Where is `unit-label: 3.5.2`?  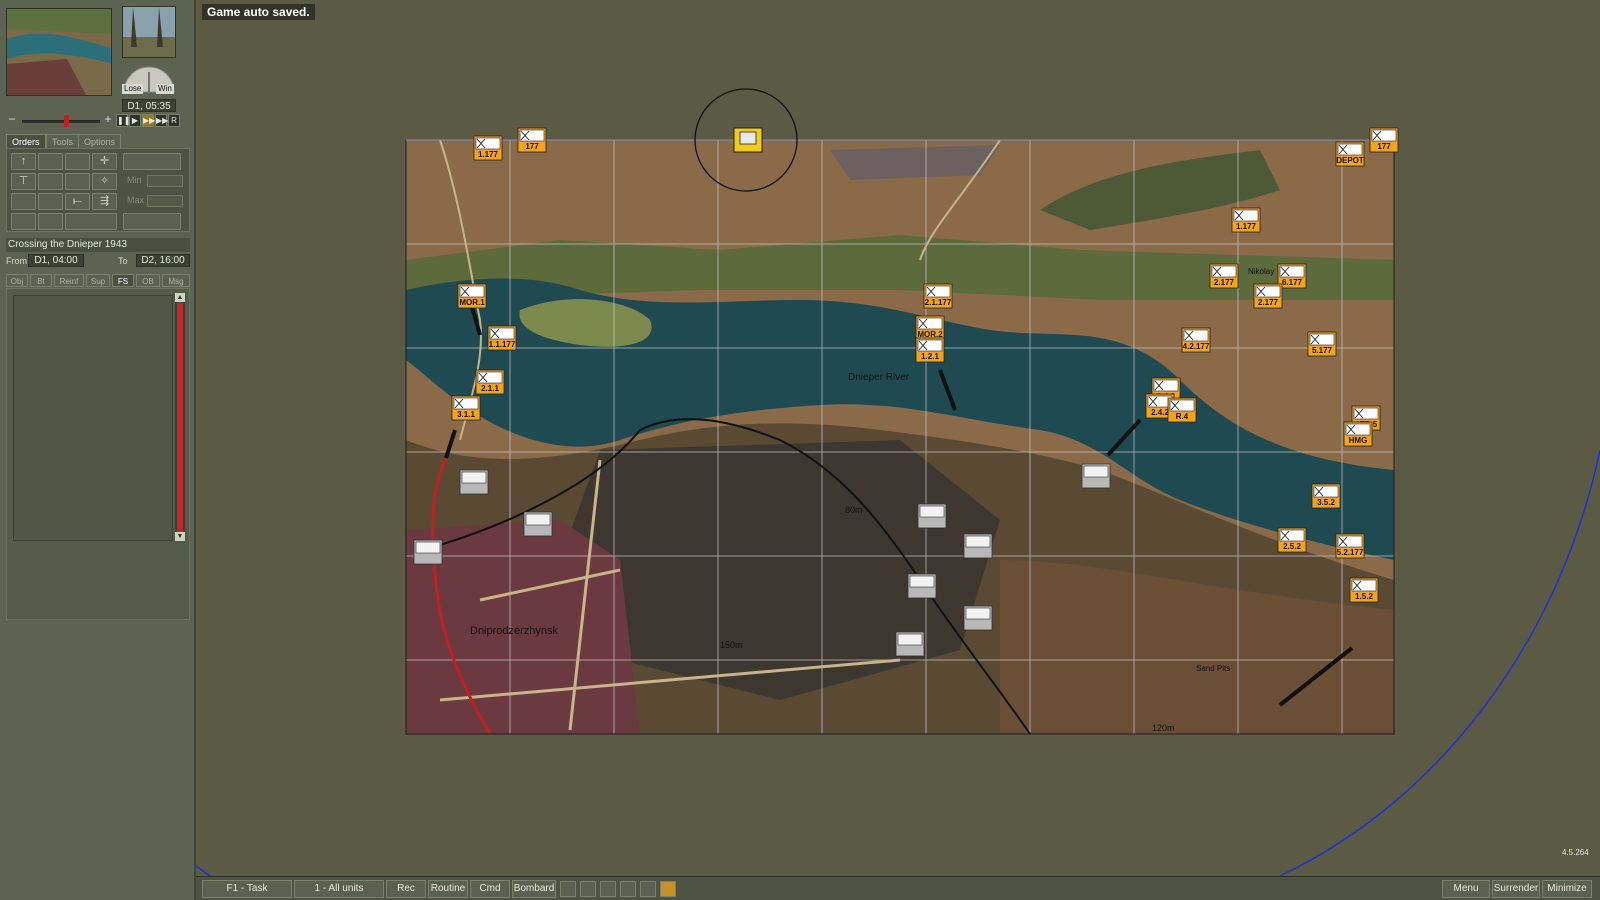
unit-label: 3.5.2 is located at coordinates (1326, 502).